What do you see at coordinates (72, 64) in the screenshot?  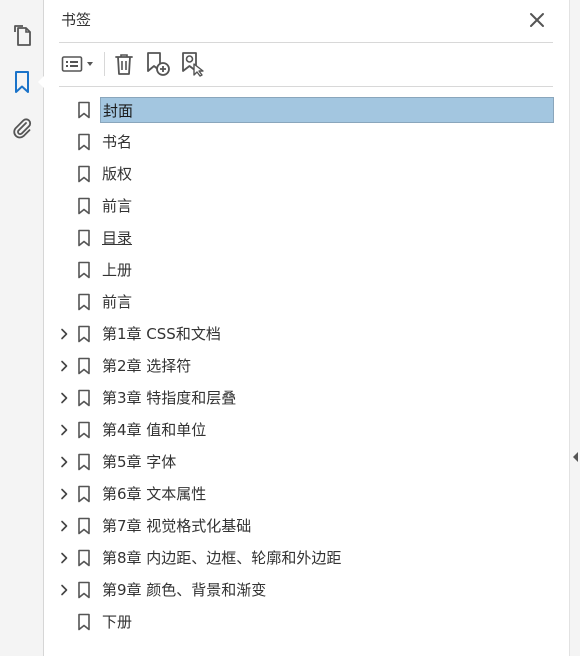 I see `list-options-icon` at bounding box center [72, 64].